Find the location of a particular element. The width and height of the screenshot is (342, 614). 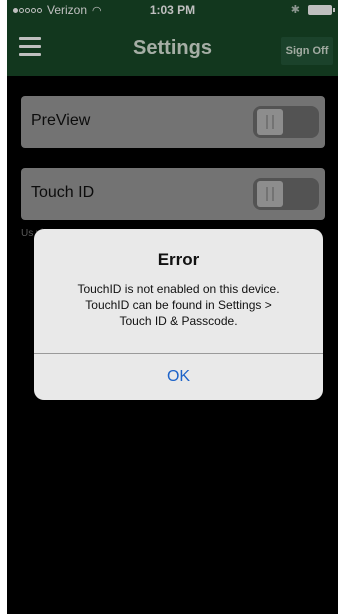

alert-message-line: TouchID is not enabled on this device. is located at coordinates (178, 289).